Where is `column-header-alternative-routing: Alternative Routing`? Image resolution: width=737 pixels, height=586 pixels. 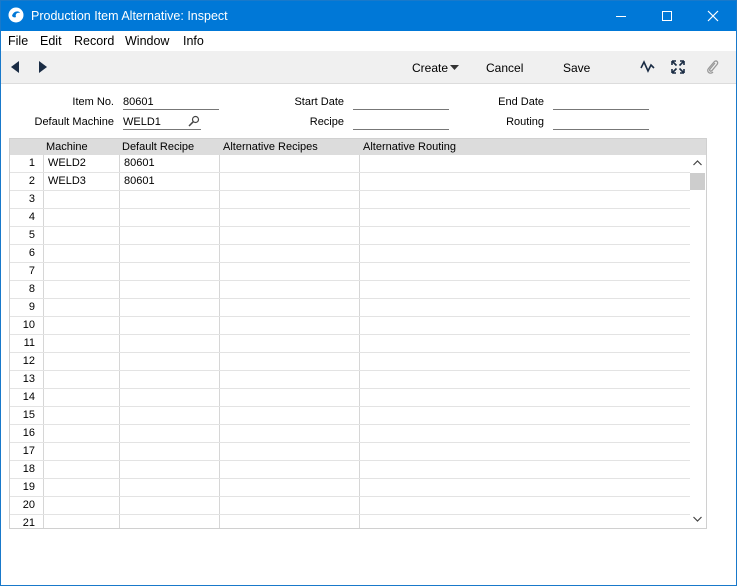
column-header-alternative-routing: Alternative Routing is located at coordinates (409, 147).